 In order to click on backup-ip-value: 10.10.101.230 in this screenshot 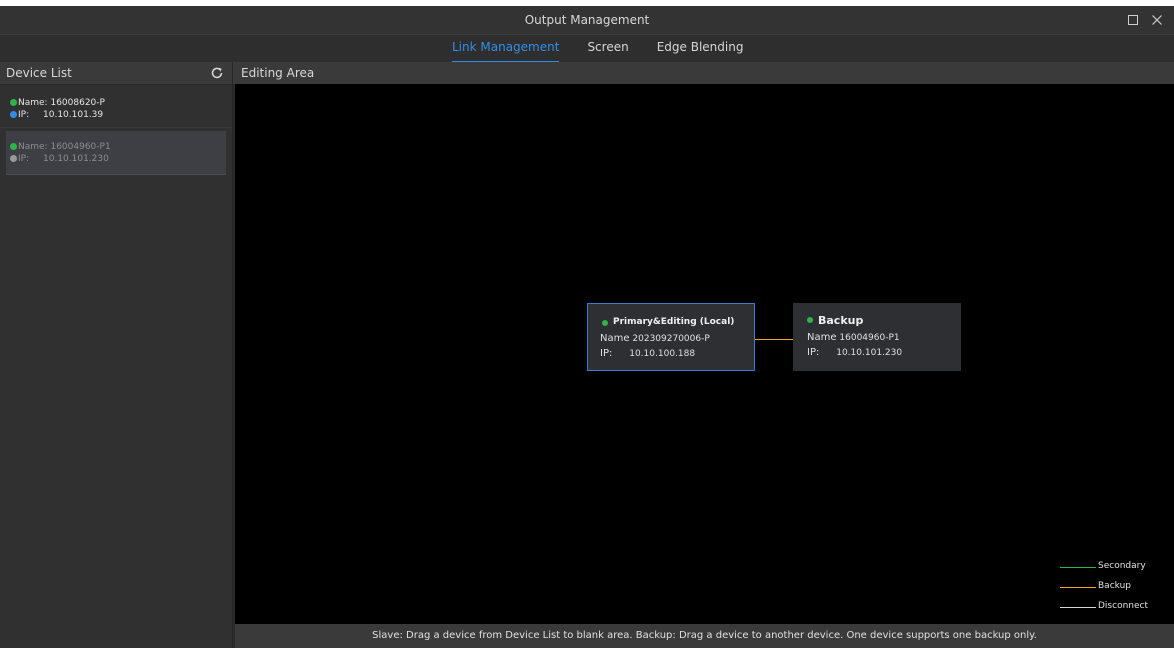, I will do `click(869, 353)`.